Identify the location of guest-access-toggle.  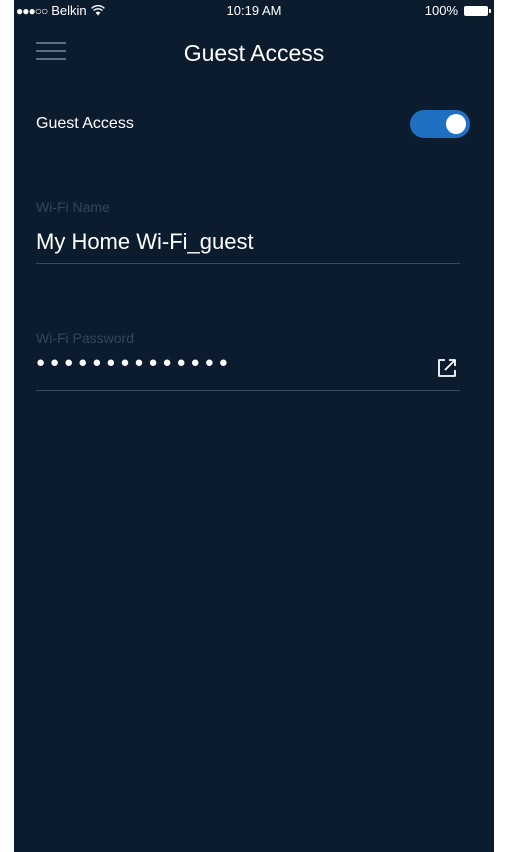
(440, 124).